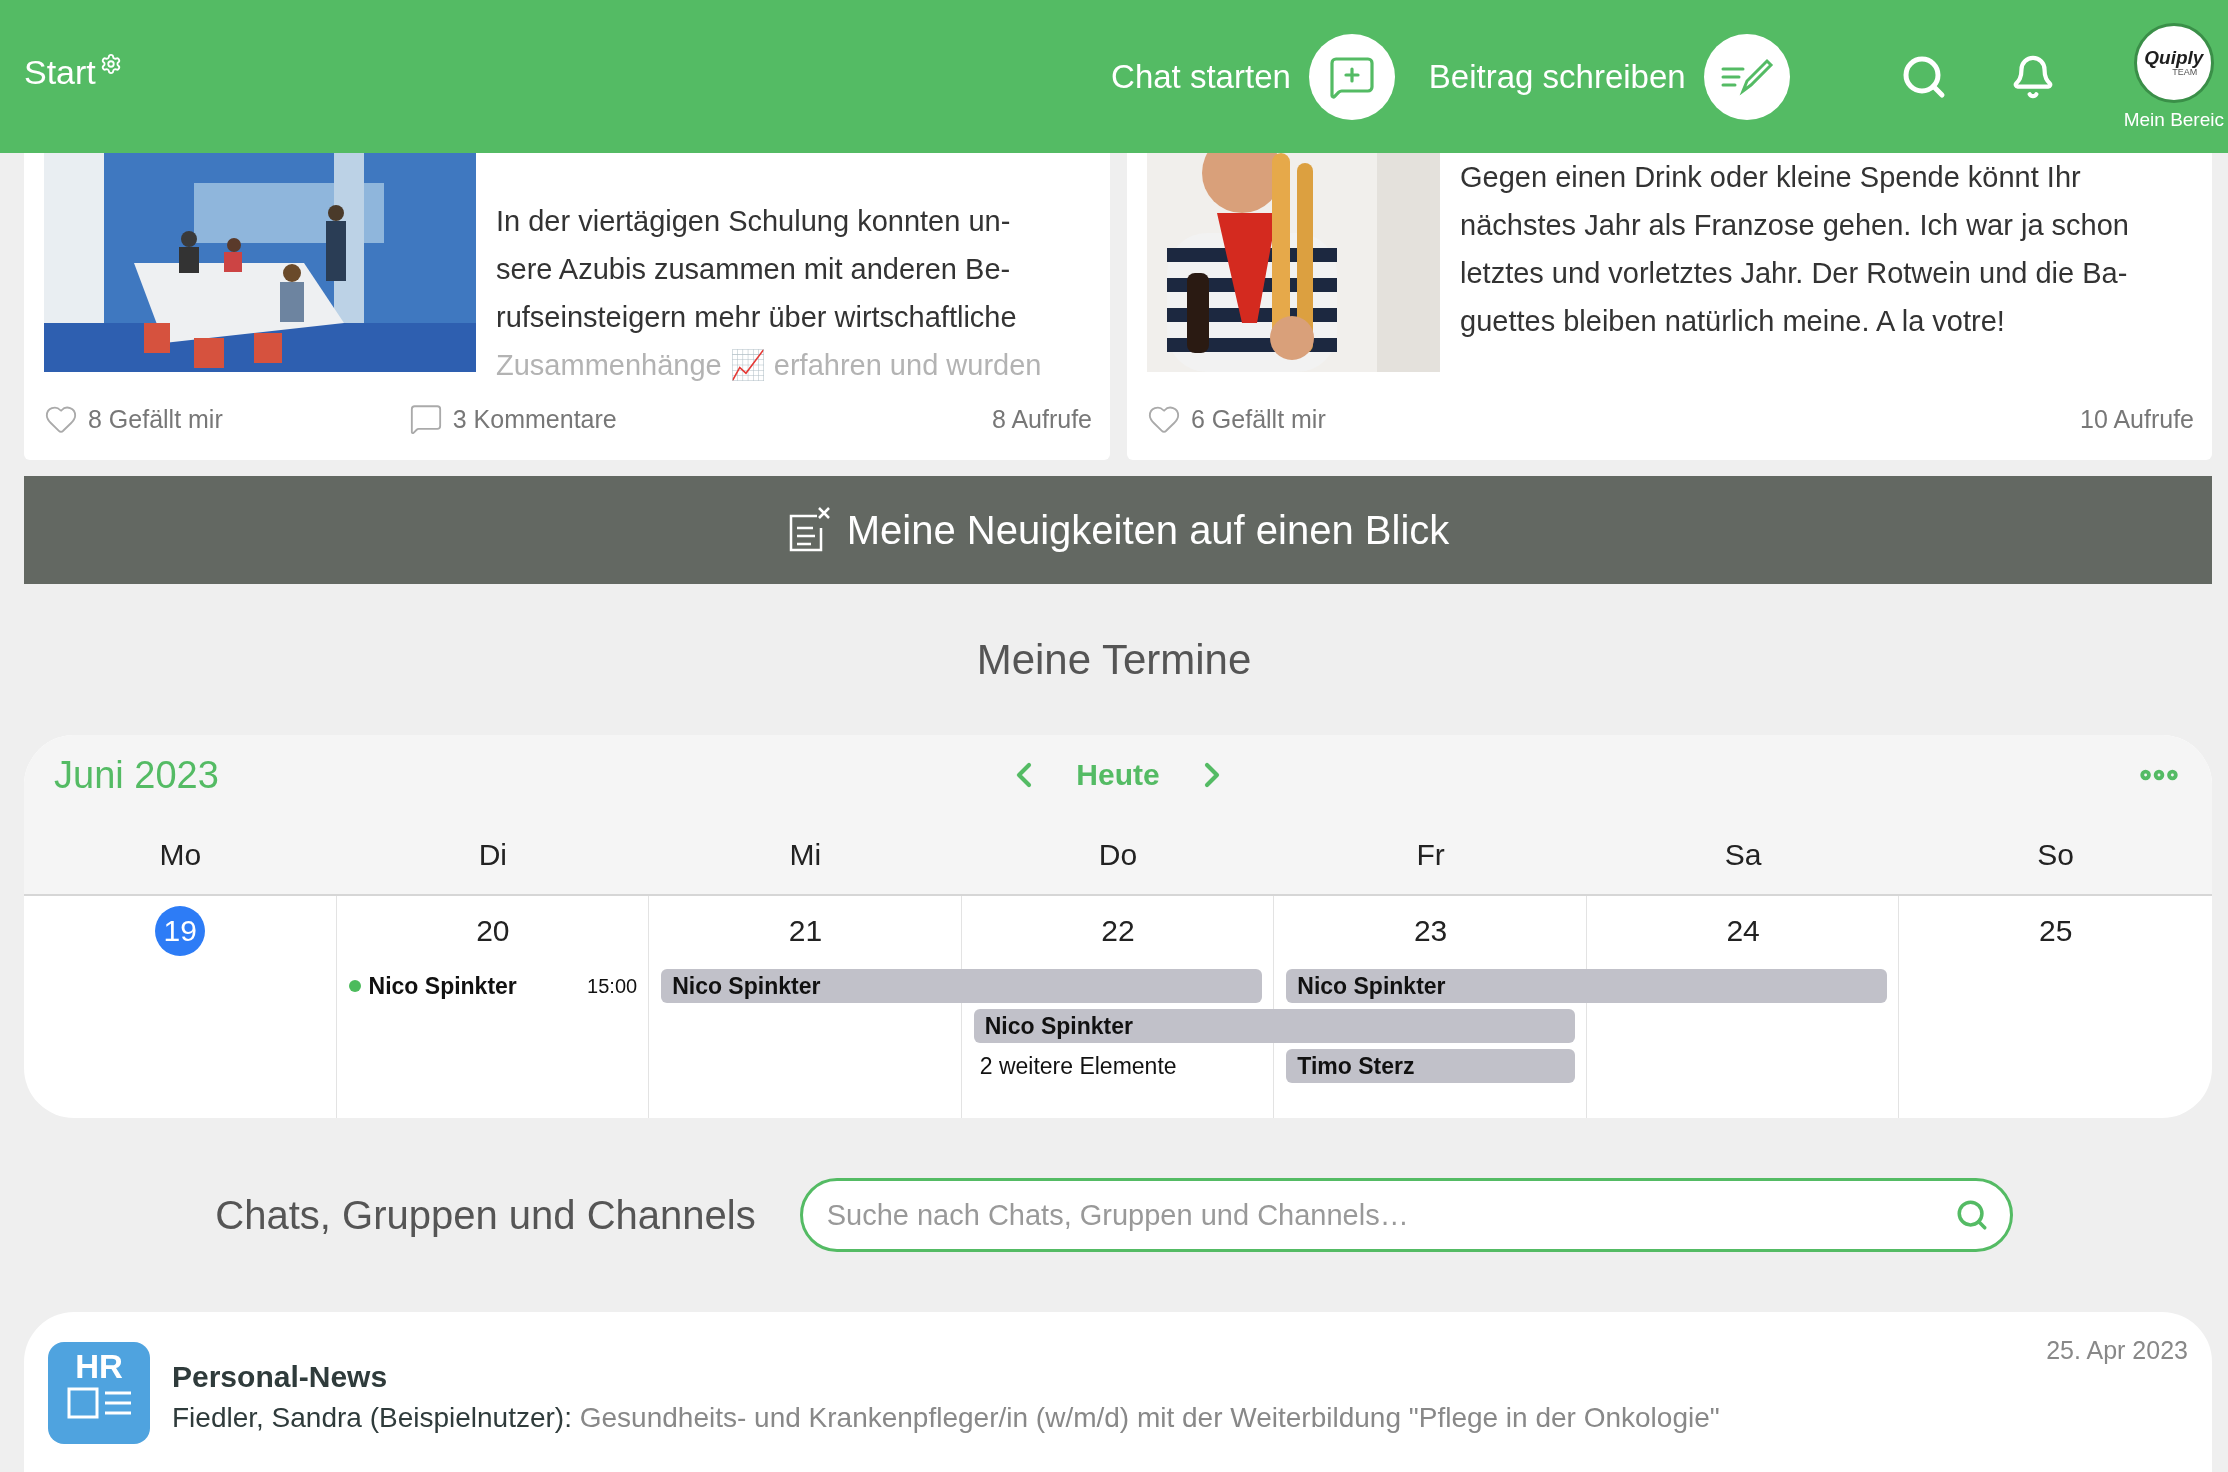  Describe the element at coordinates (137, 775) in the screenshot. I see `month-title: Juni 2023` at that location.